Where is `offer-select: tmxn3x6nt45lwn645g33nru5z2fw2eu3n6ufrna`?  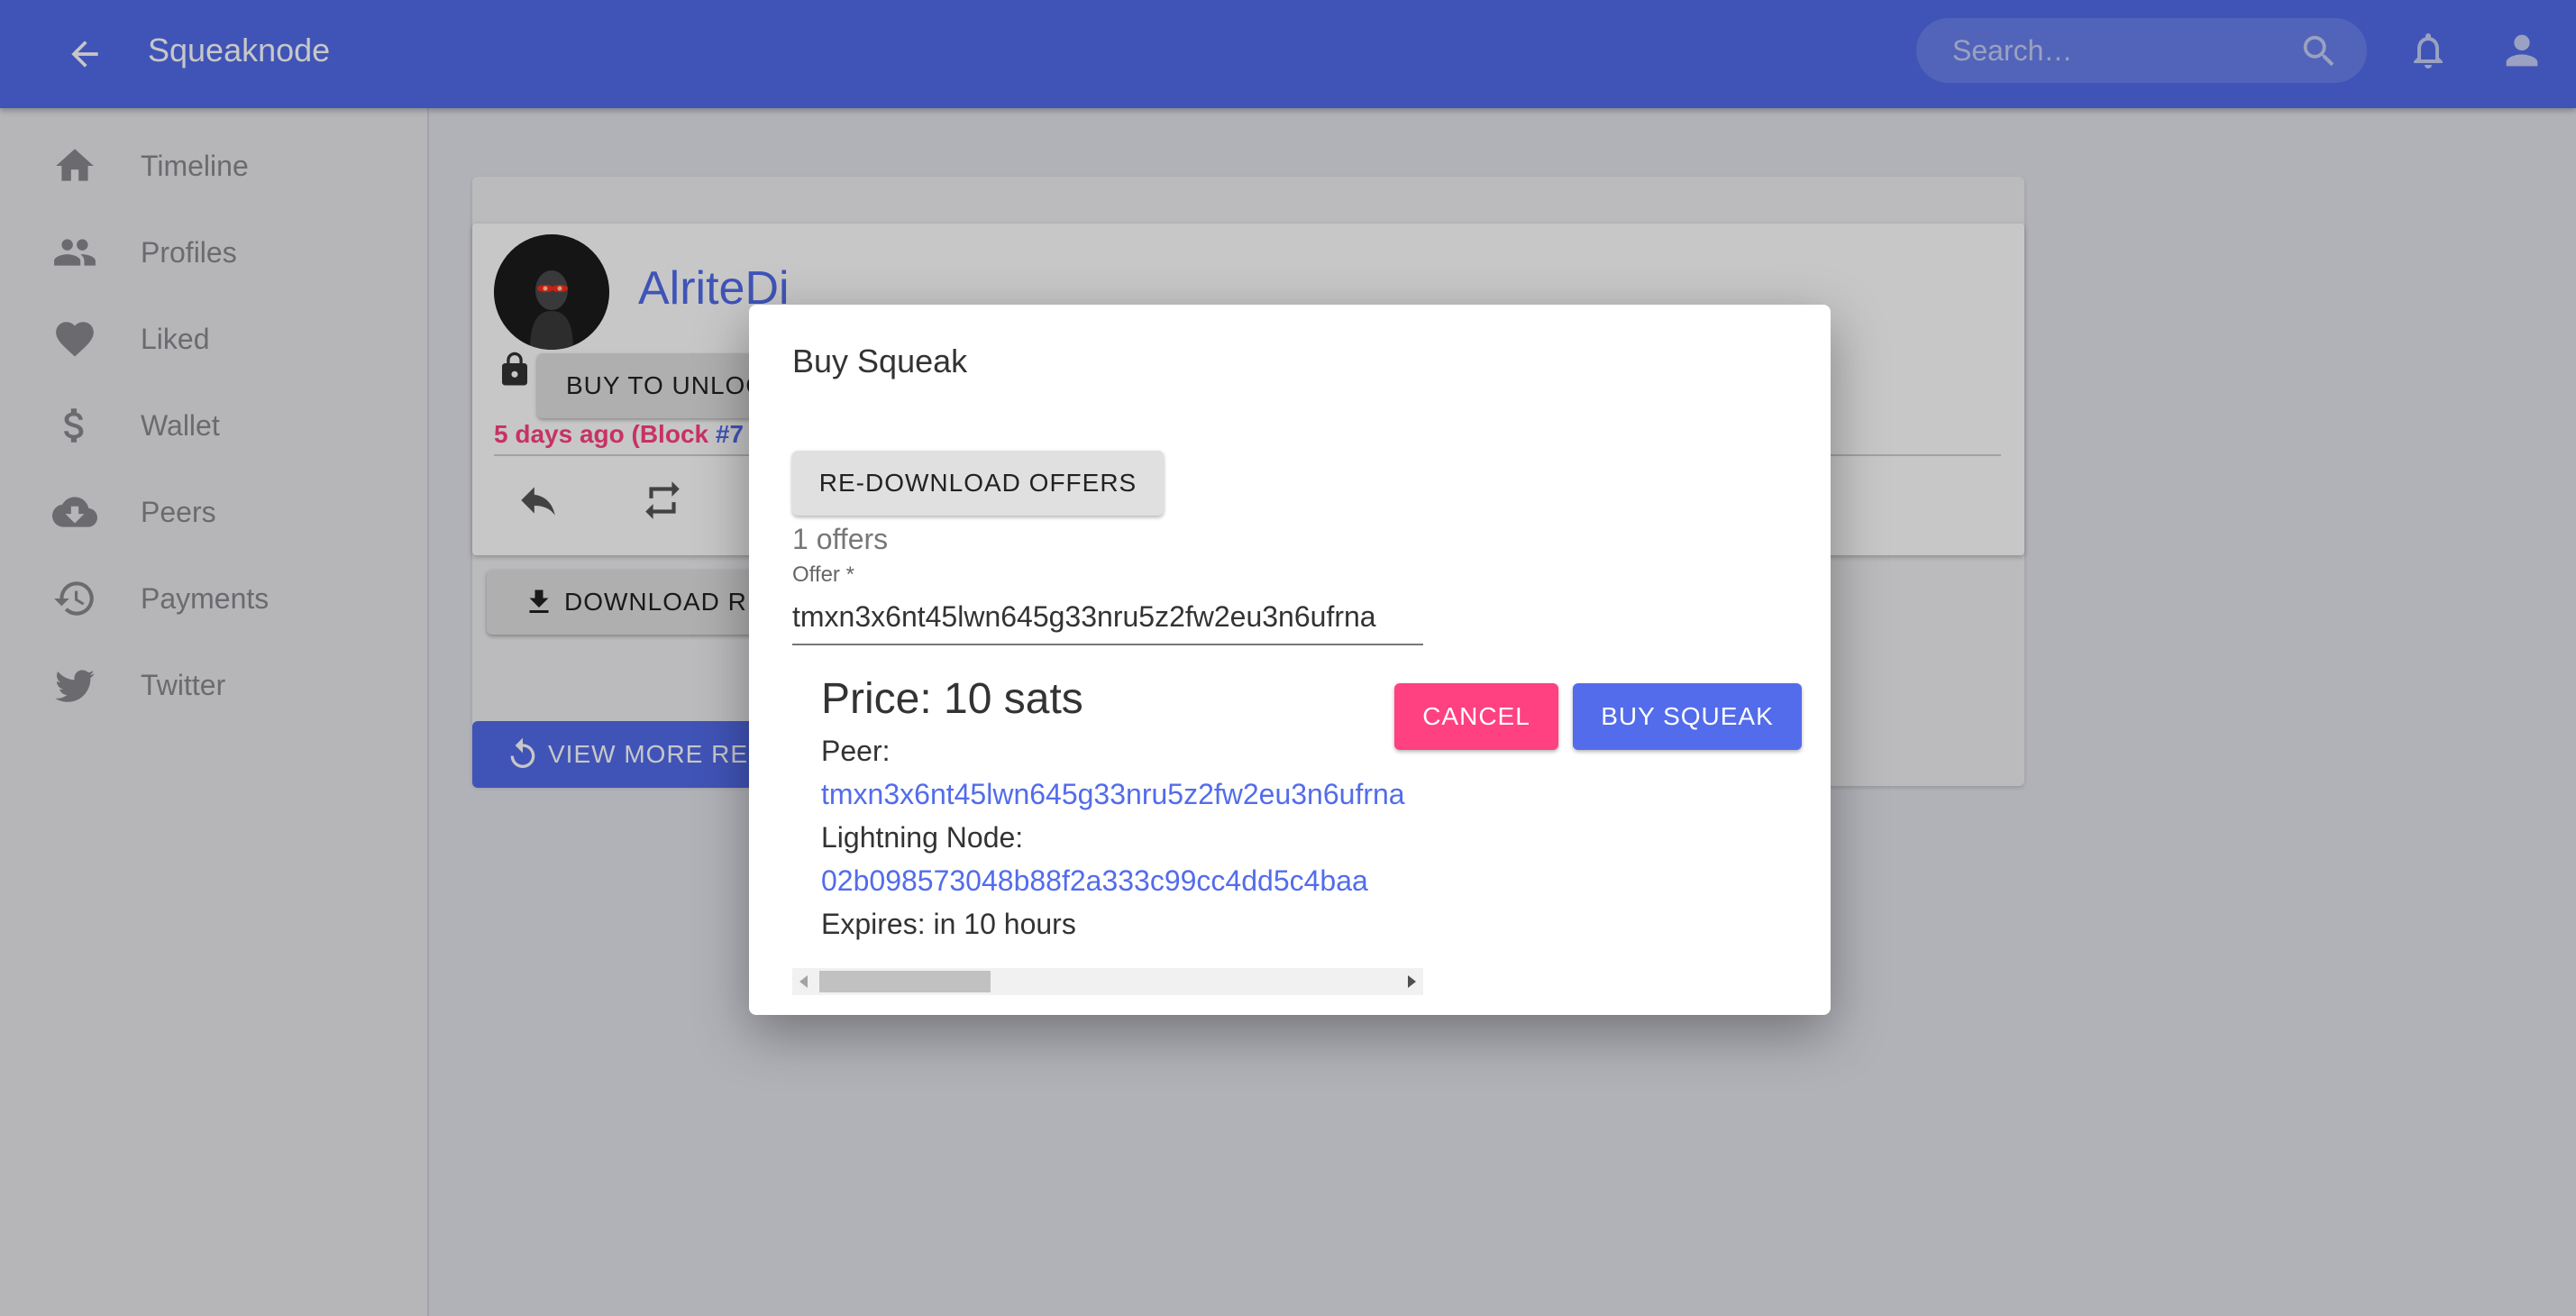
offer-select: tmxn3x6nt45lwn645g33nru5z2fw2eu3n6ufrna is located at coordinates (1107, 617).